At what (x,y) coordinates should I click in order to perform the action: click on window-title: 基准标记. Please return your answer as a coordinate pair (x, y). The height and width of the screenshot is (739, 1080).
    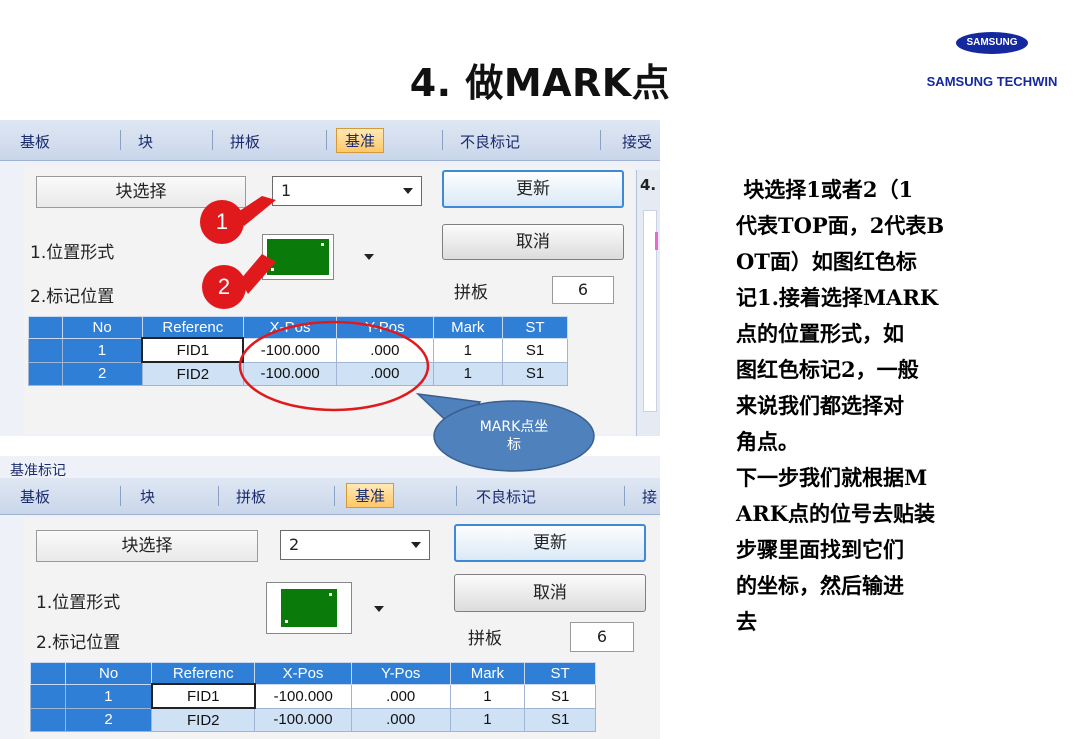
    Looking at the image, I should click on (38, 471).